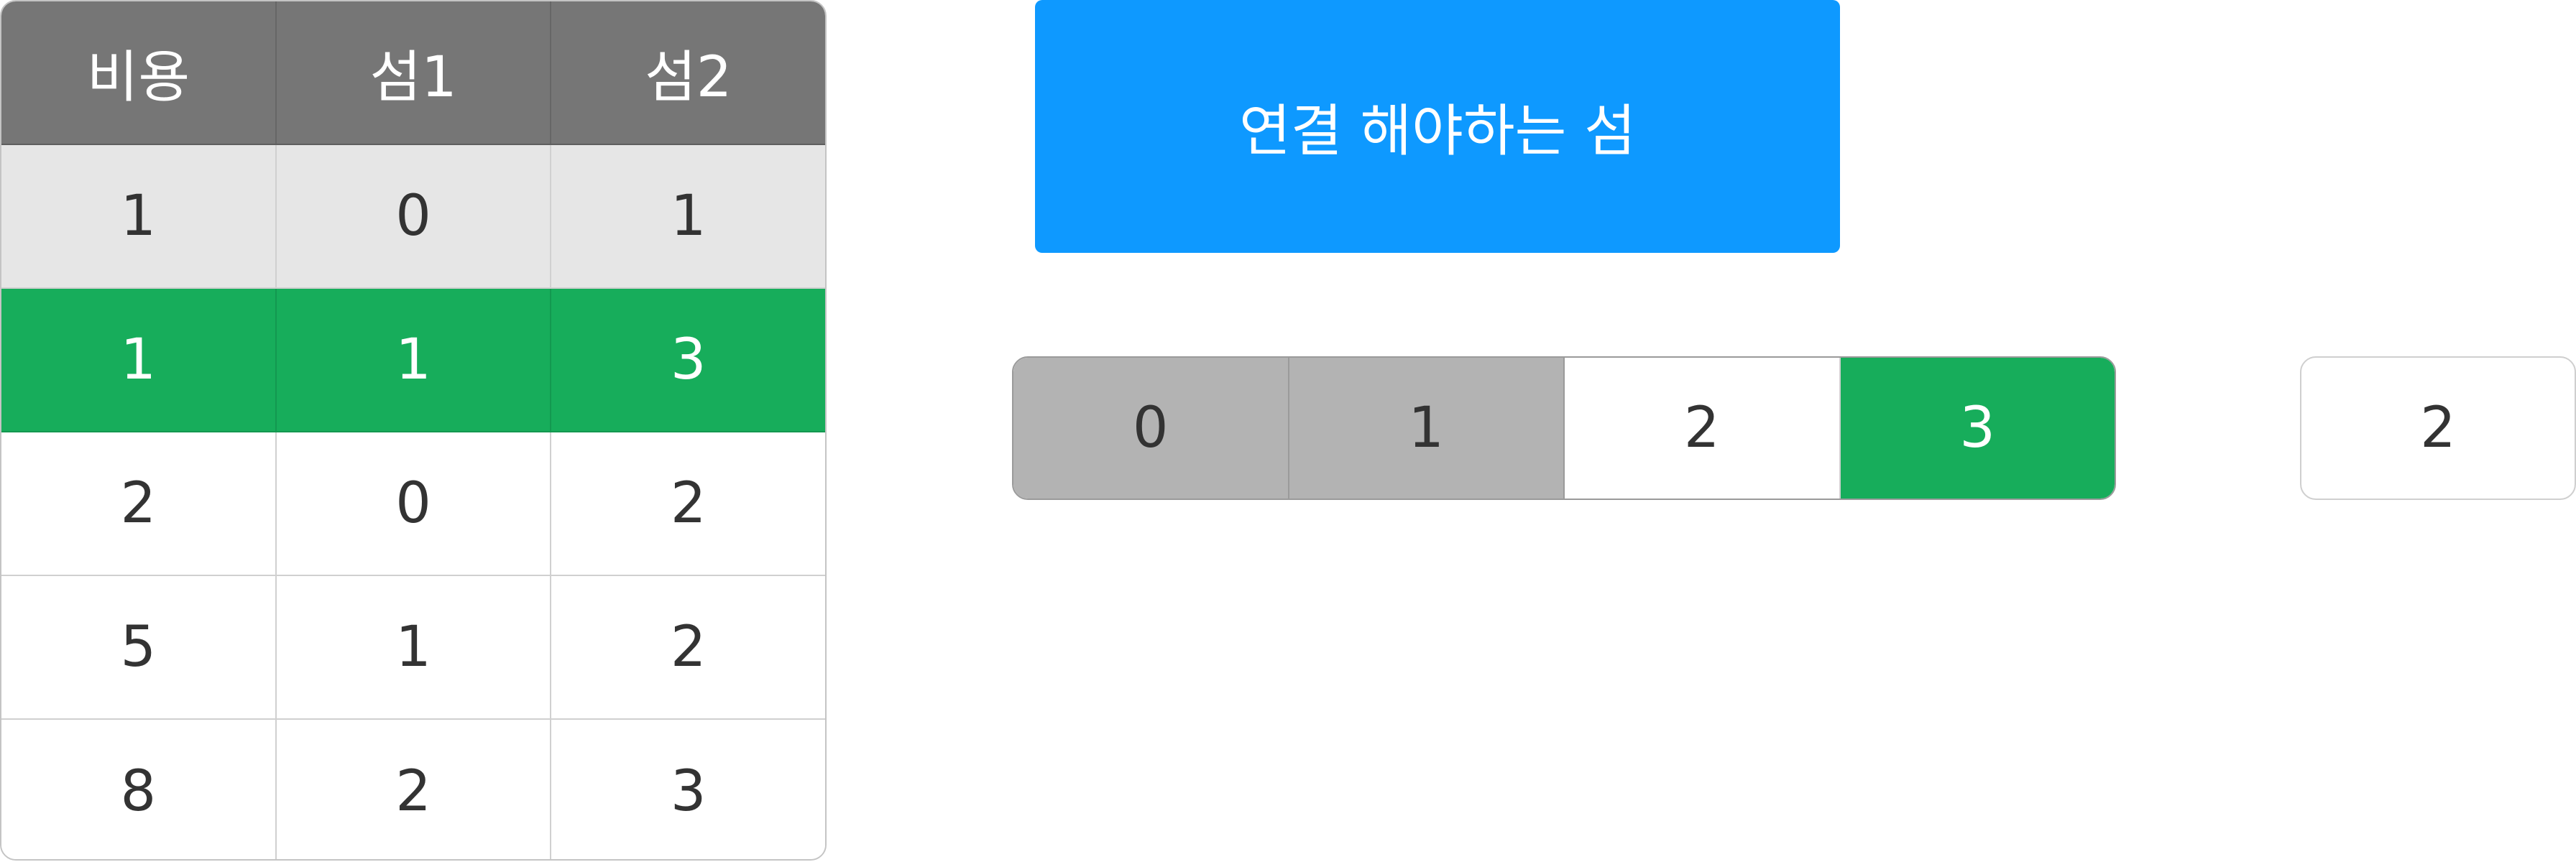 The height and width of the screenshot is (862, 2576). Describe the element at coordinates (1703, 429) in the screenshot. I see `island-cell: 2` at that location.